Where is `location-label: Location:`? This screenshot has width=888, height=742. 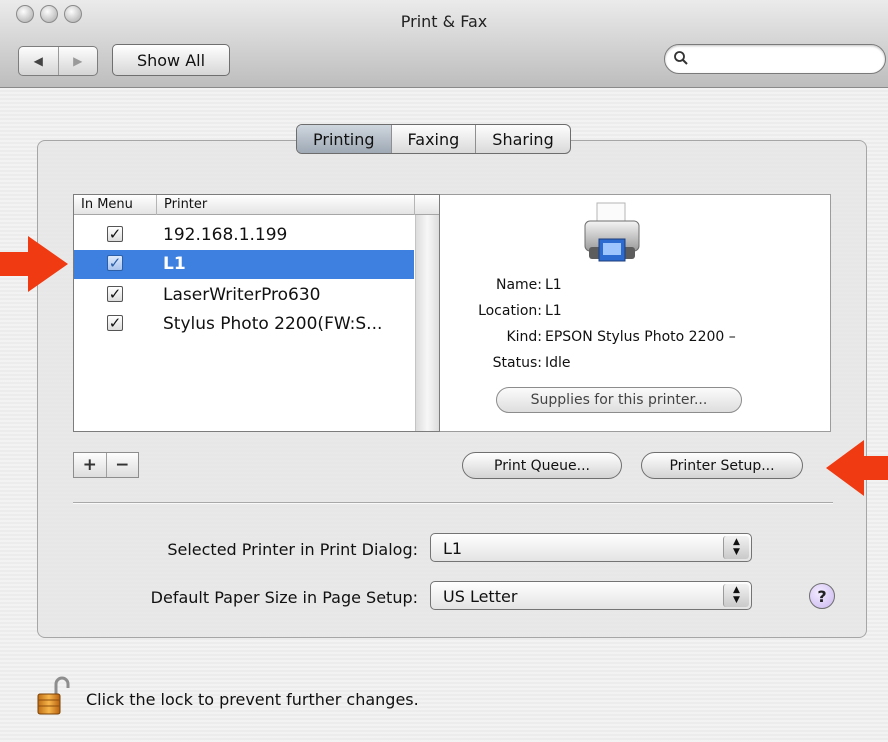 location-label: Location: is located at coordinates (510, 311).